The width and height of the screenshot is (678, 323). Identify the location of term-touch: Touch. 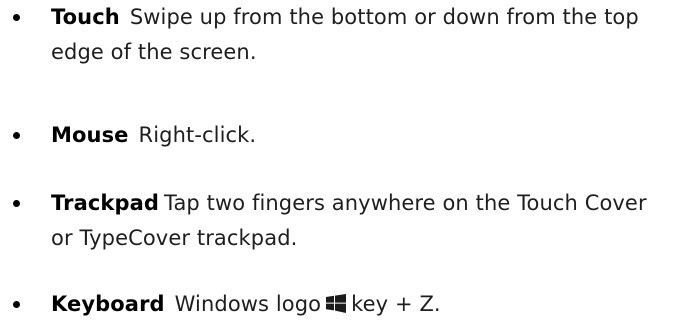
(85, 17).